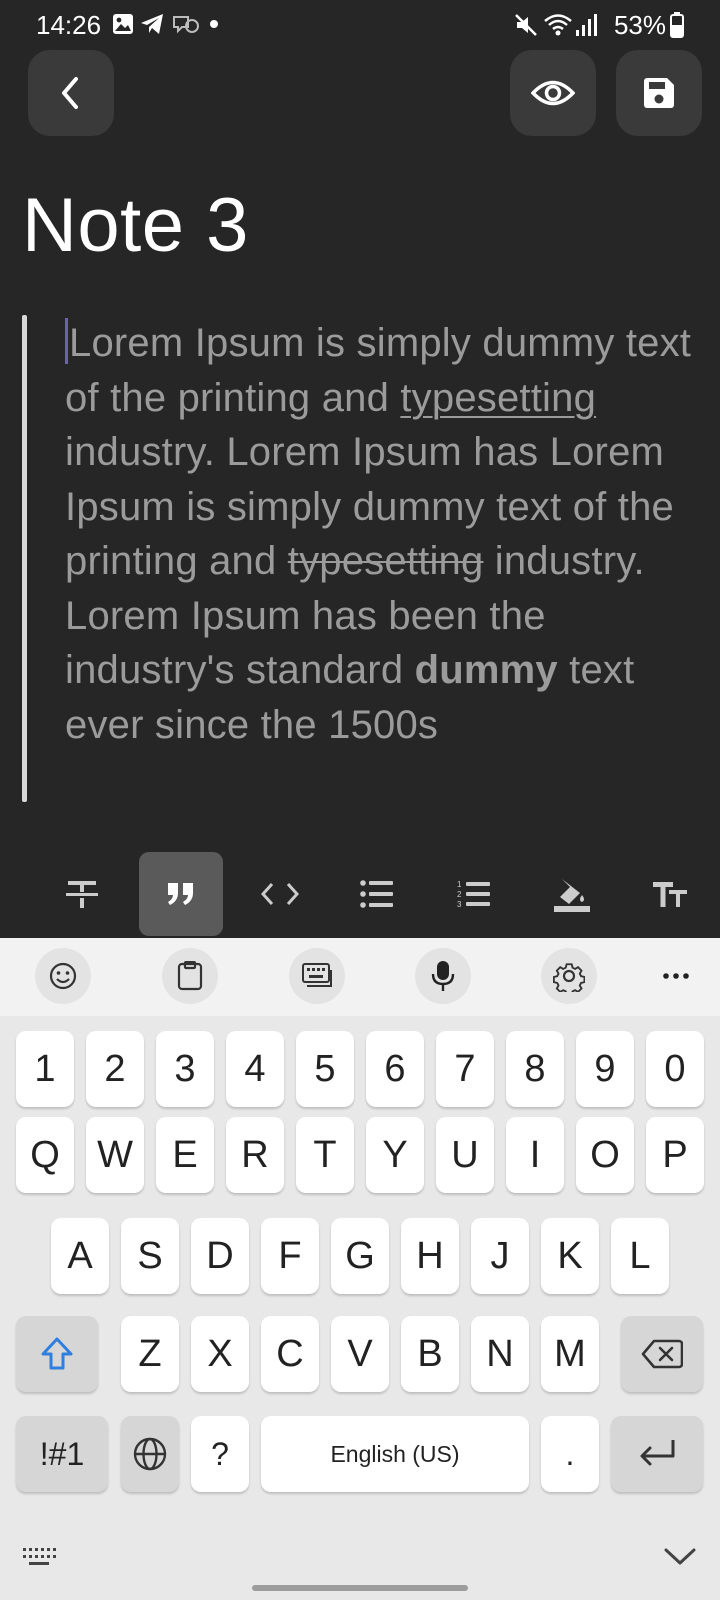 The image size is (720, 1600). I want to click on text-color-button, so click(572, 894).